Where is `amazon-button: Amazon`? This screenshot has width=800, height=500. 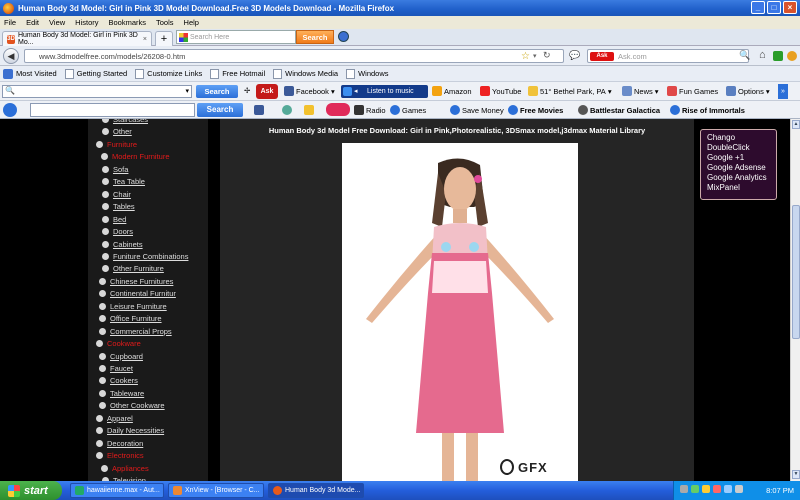
amazon-button: Amazon is located at coordinates (452, 91).